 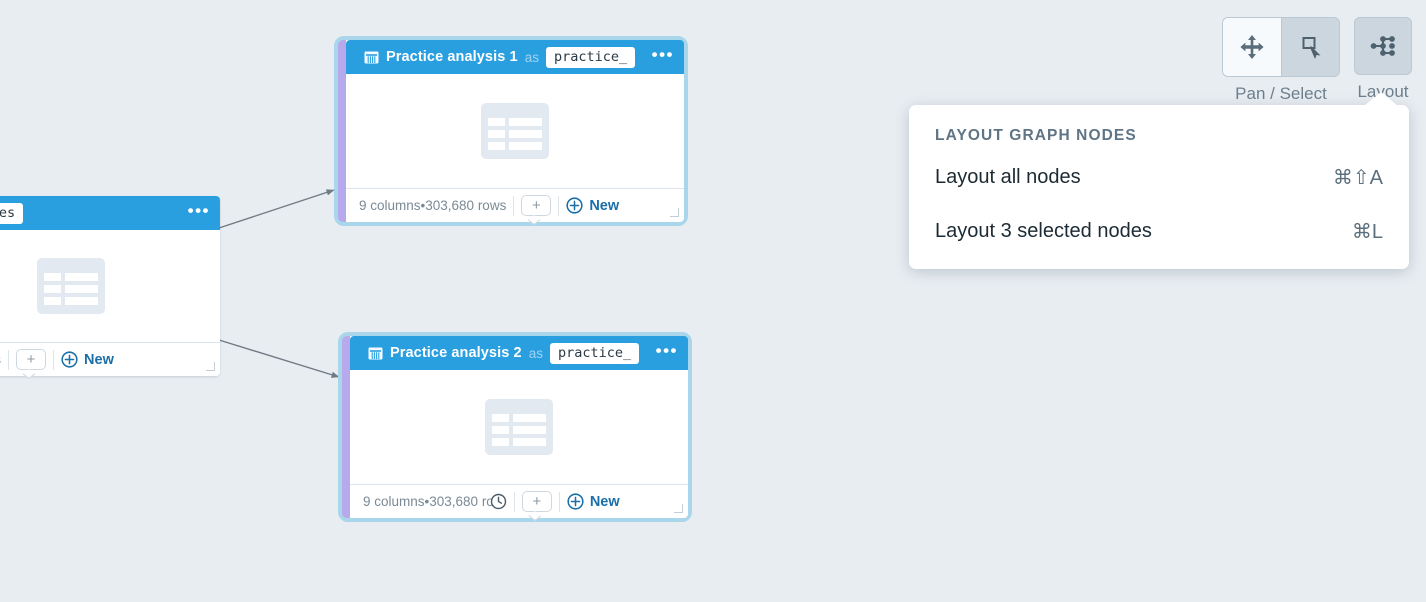 I want to click on select-tool-button, so click(x=1310, y=47).